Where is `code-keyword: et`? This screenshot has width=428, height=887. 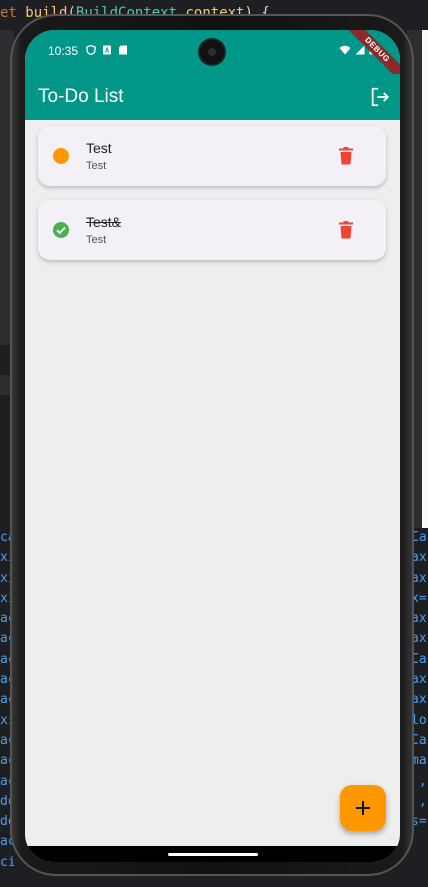
code-keyword: et is located at coordinates (13, 13).